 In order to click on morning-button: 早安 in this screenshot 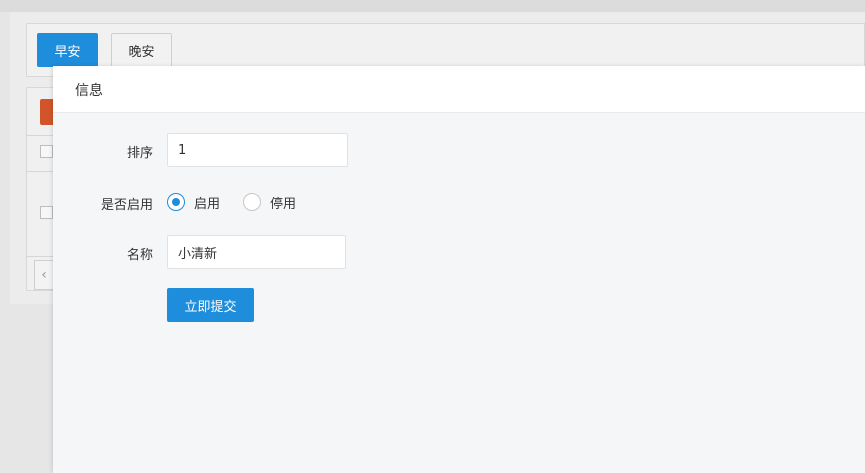, I will do `click(67, 50)`.